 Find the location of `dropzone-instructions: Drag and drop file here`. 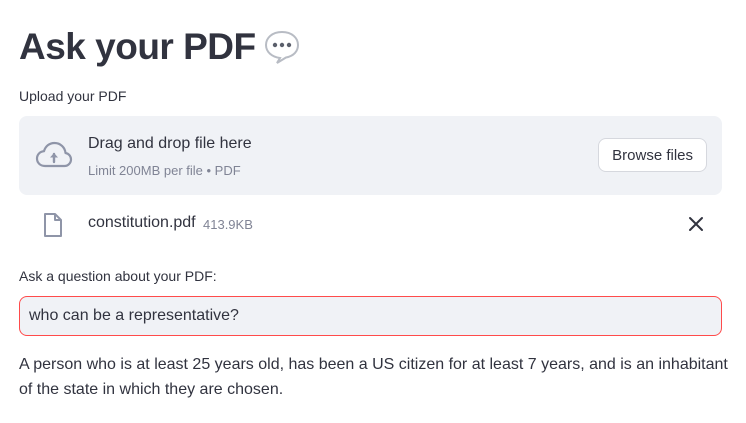

dropzone-instructions: Drag and drop file here is located at coordinates (170, 143).